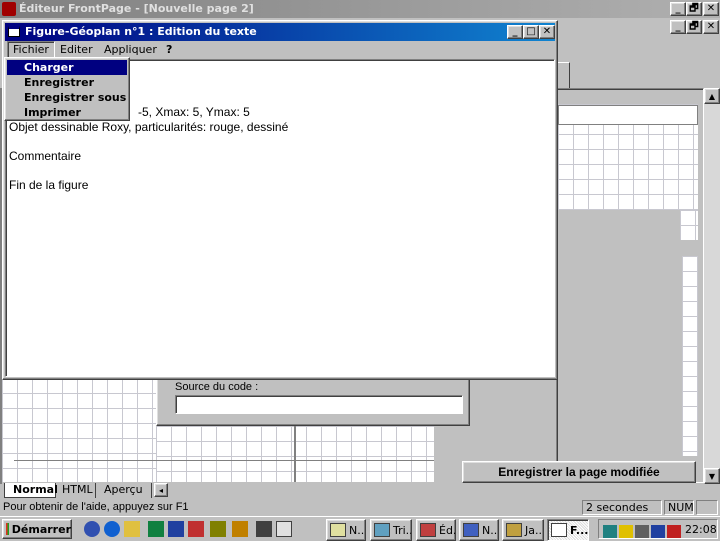 The image size is (720, 541). I want to click on menu-help: ?, so click(169, 50).